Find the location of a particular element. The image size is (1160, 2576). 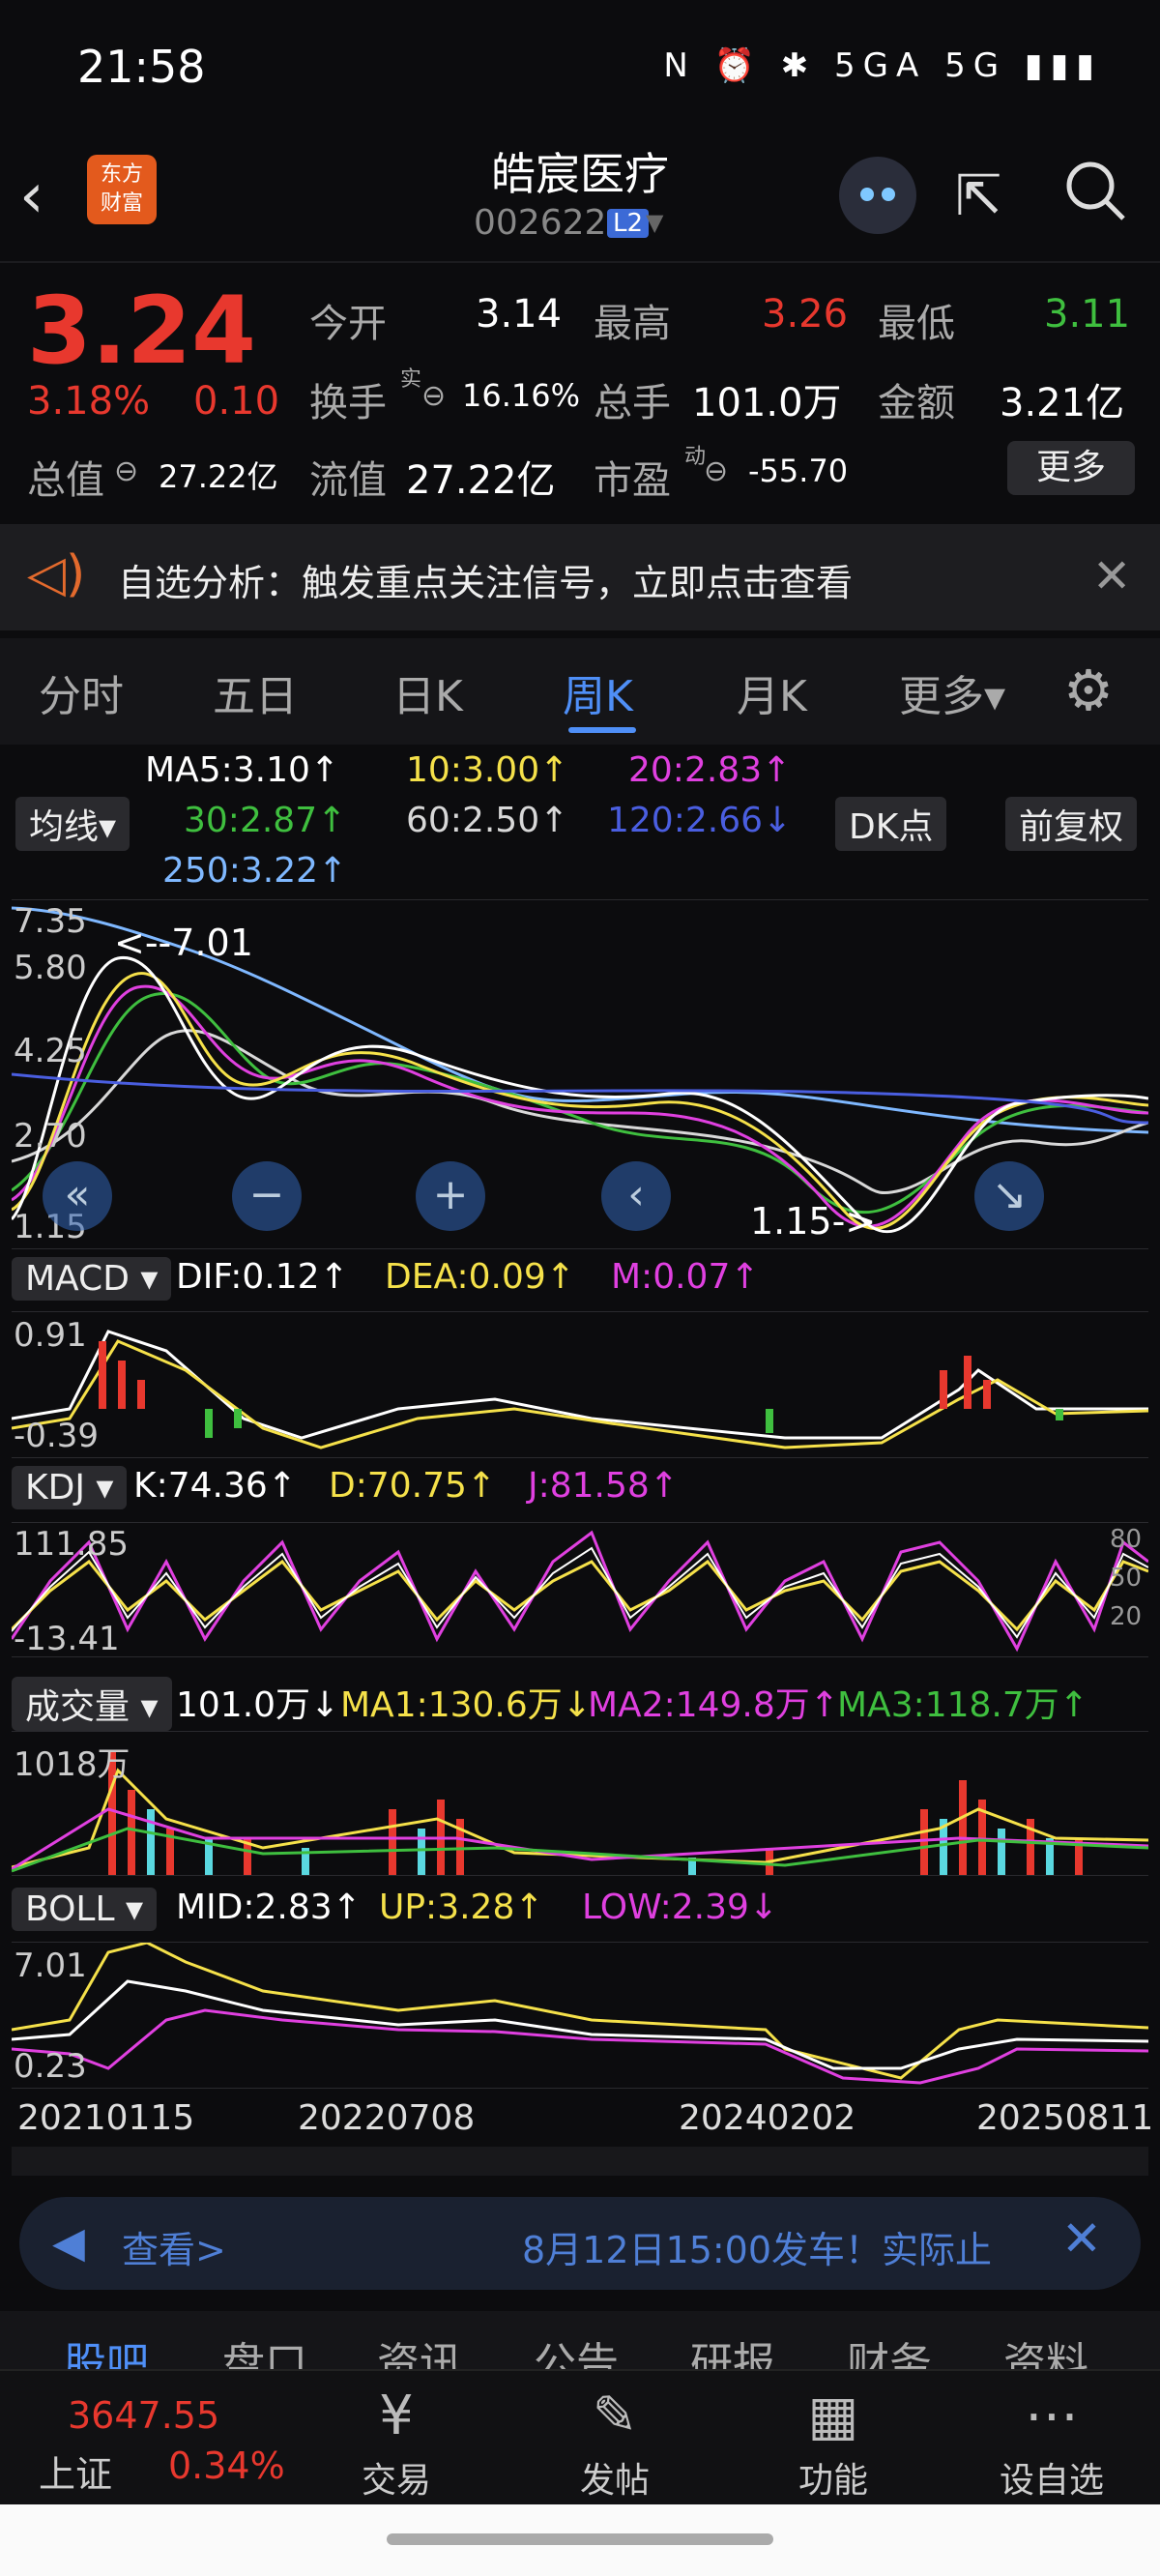

nav-trade: ¥ 交易 is located at coordinates (397, 2444).